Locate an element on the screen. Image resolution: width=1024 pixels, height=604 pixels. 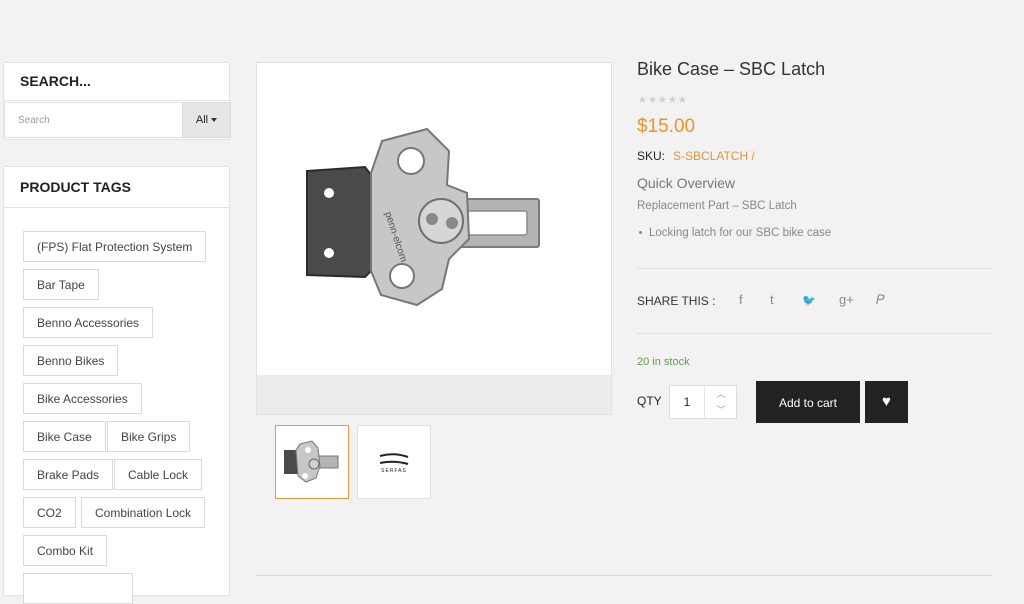
product-price: $15.00 is located at coordinates (666, 126).